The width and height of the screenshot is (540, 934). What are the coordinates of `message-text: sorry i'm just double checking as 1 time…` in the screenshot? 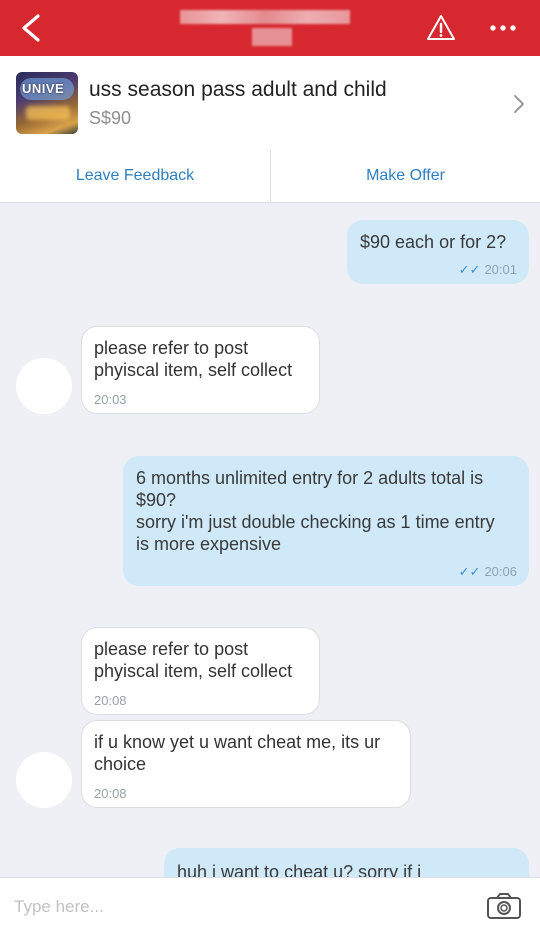 It's located at (315, 522).